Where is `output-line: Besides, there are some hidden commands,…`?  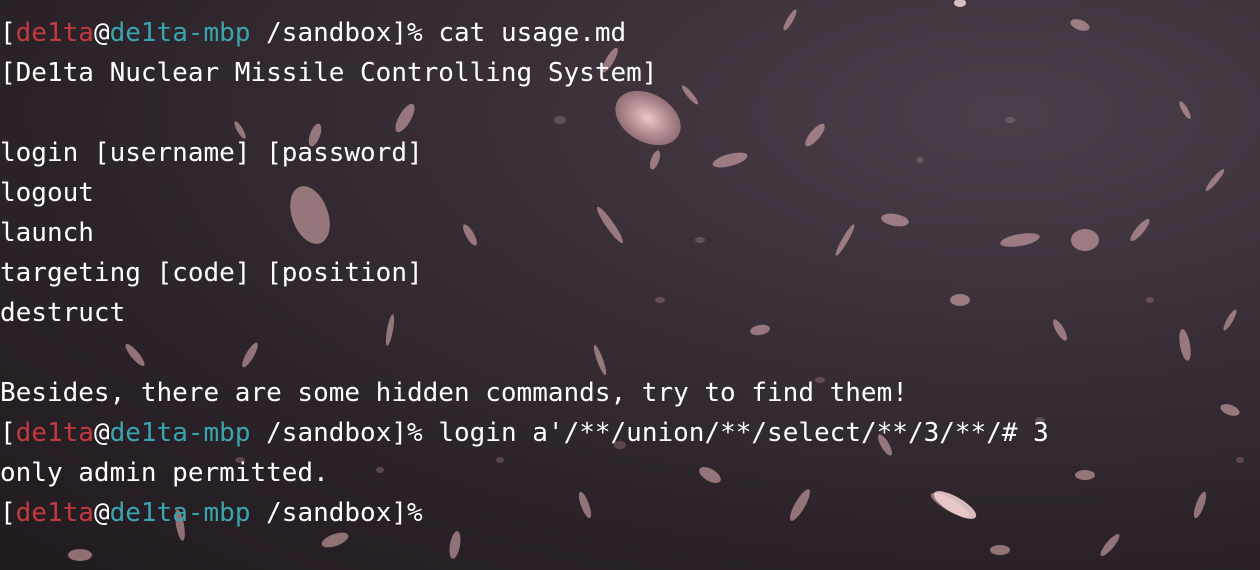
output-line: Besides, there are some hidden commands,… is located at coordinates (454, 393).